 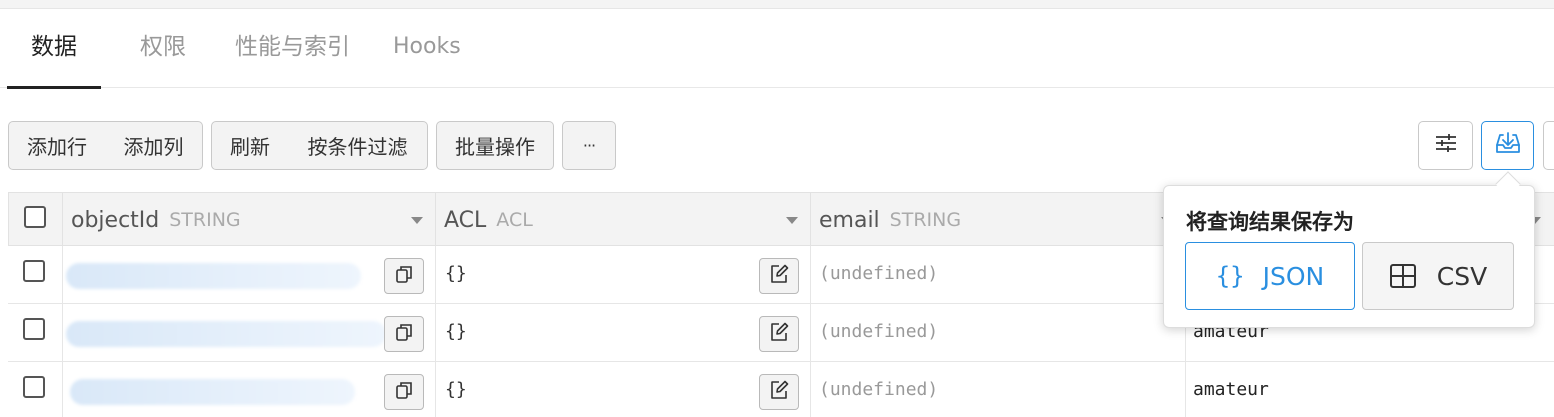 What do you see at coordinates (777, 4) in the screenshot?
I see `top-bar` at bounding box center [777, 4].